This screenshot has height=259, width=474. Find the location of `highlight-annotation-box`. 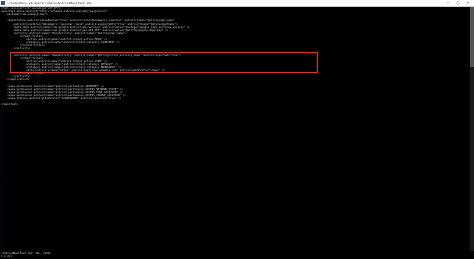

highlight-annotation-box is located at coordinates (164, 62).